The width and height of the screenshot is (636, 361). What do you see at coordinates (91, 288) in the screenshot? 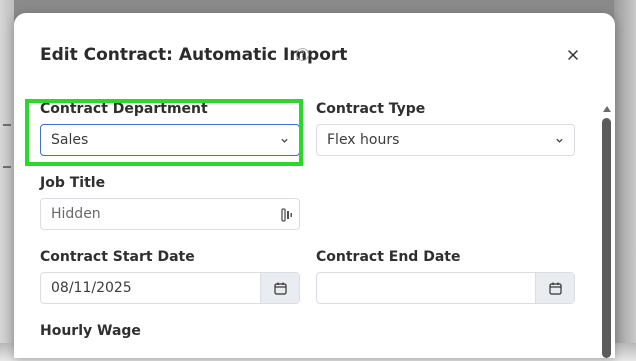
I see `contract-start-date-value: 08/11/2025` at bounding box center [91, 288].